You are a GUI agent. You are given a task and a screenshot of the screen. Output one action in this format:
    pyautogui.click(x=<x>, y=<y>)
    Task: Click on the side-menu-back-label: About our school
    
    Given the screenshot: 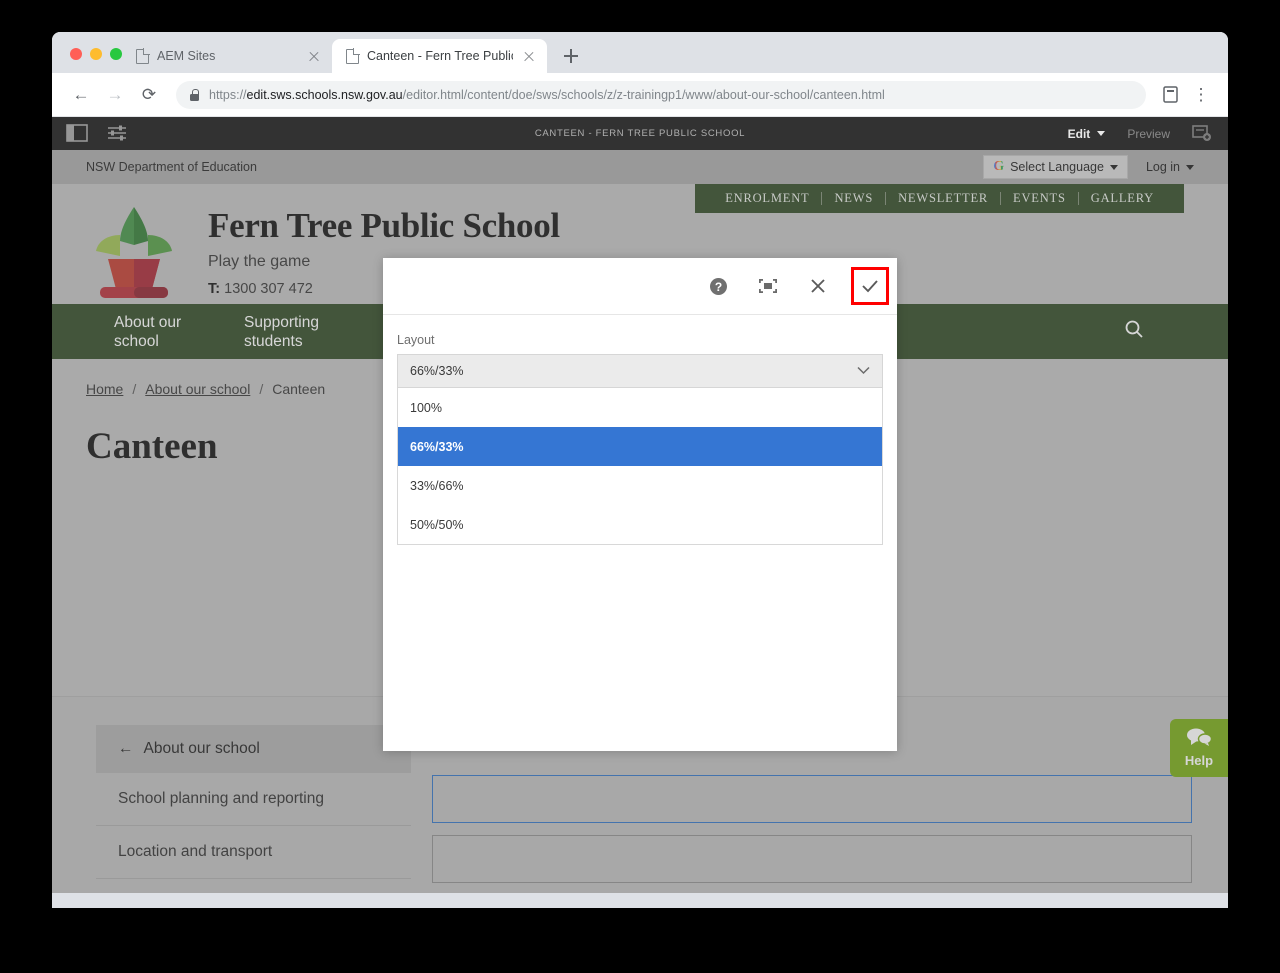 What is the action you would take?
    pyautogui.click(x=201, y=748)
    